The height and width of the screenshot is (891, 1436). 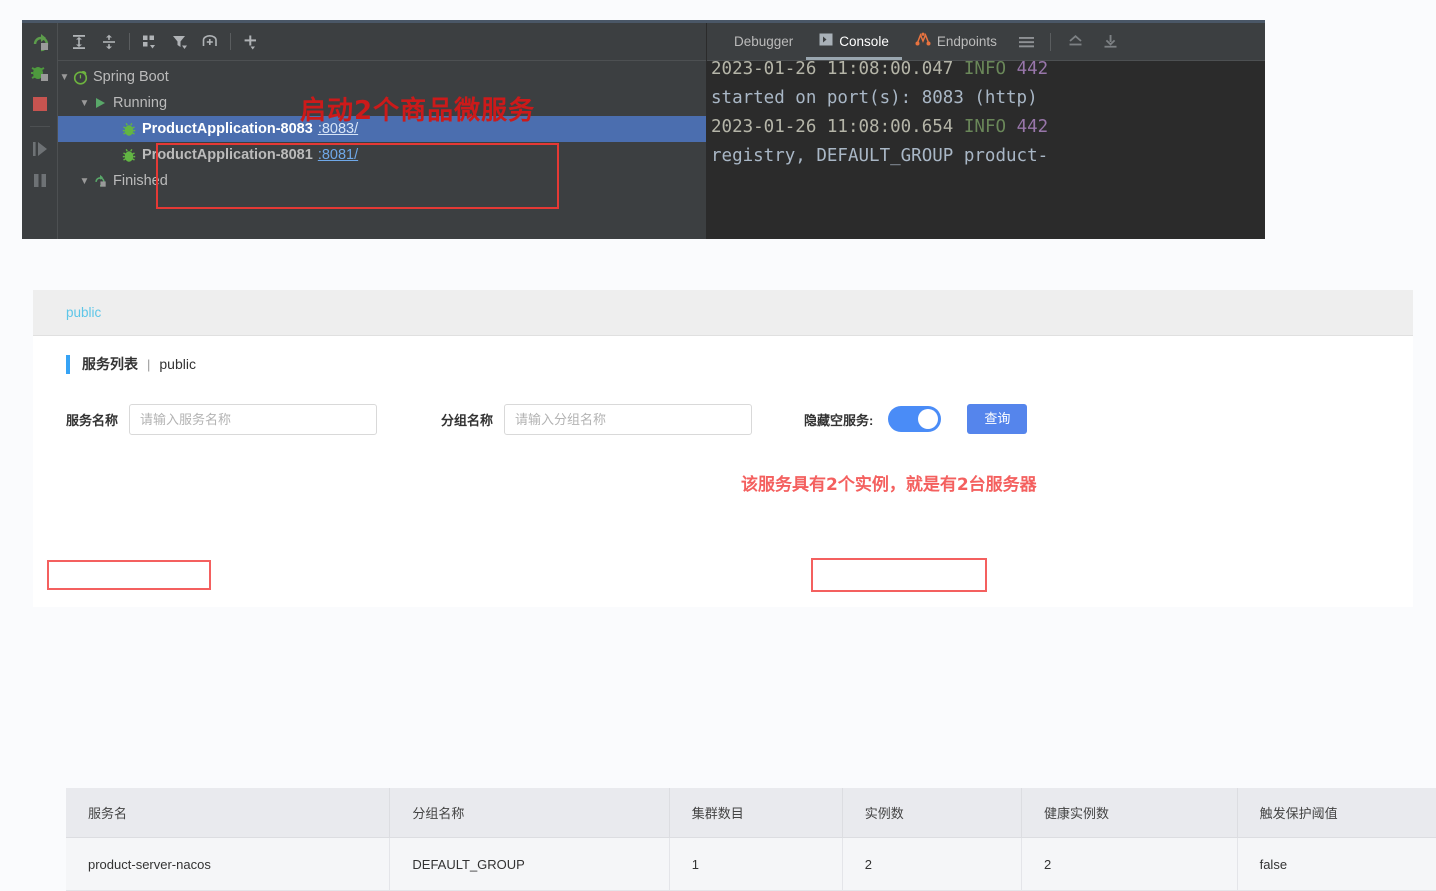 What do you see at coordinates (40, 149) in the screenshot?
I see `resume-icon` at bounding box center [40, 149].